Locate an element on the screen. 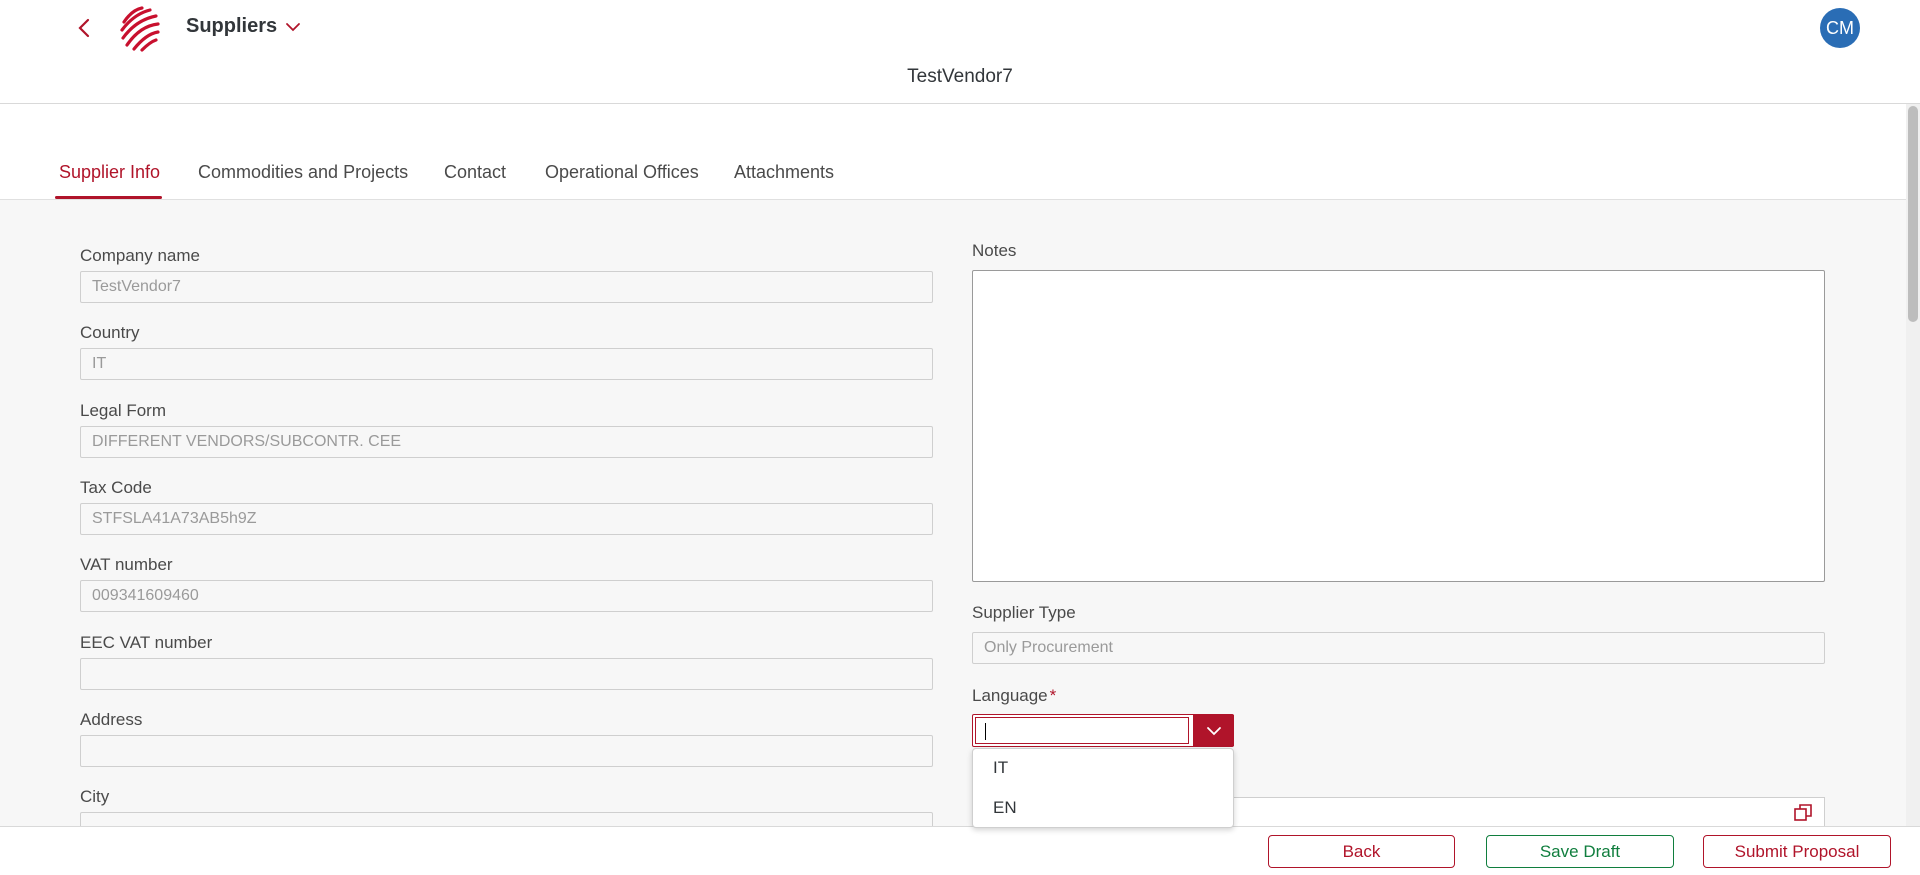  tax-code-label: Tax Code is located at coordinates (116, 487).